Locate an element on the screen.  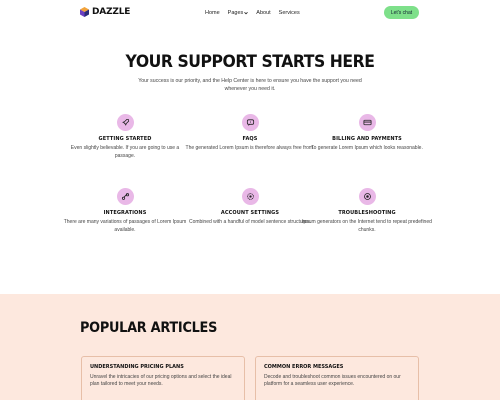
rocket-icon is located at coordinates (125, 122).